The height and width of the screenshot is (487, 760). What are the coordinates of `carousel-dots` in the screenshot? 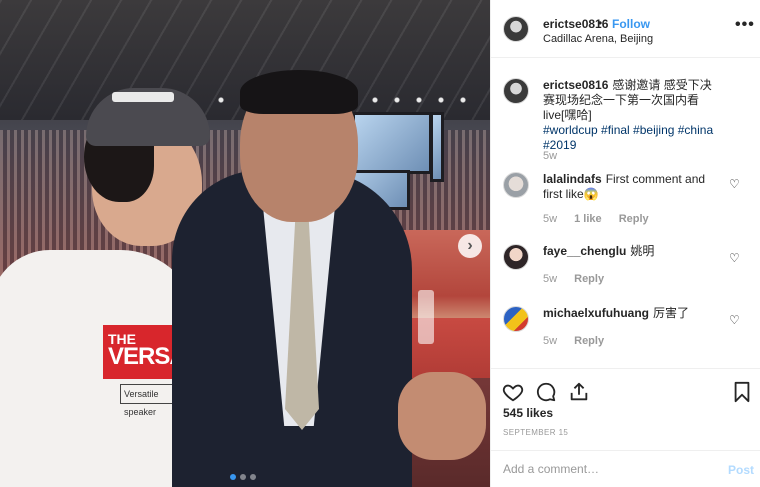 It's located at (243, 477).